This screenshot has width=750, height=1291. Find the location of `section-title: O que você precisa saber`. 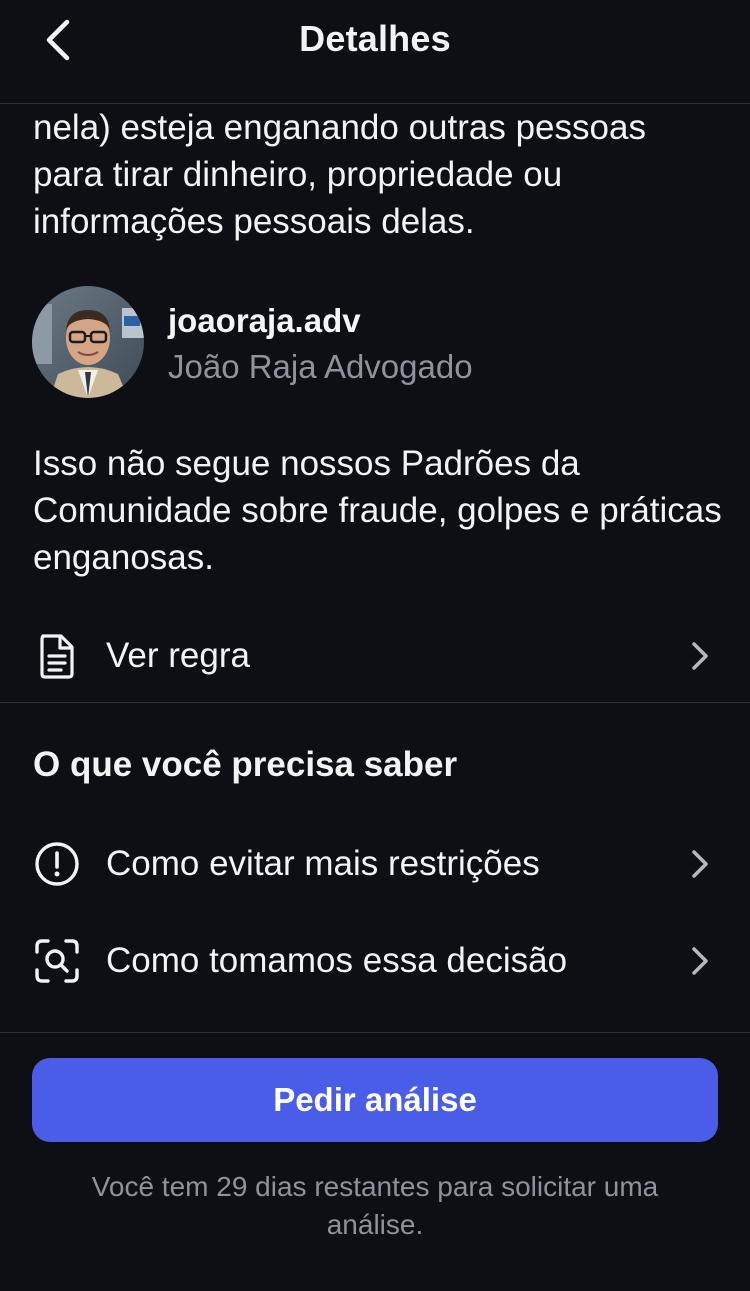

section-title: O que você precisa saber is located at coordinates (245, 764).